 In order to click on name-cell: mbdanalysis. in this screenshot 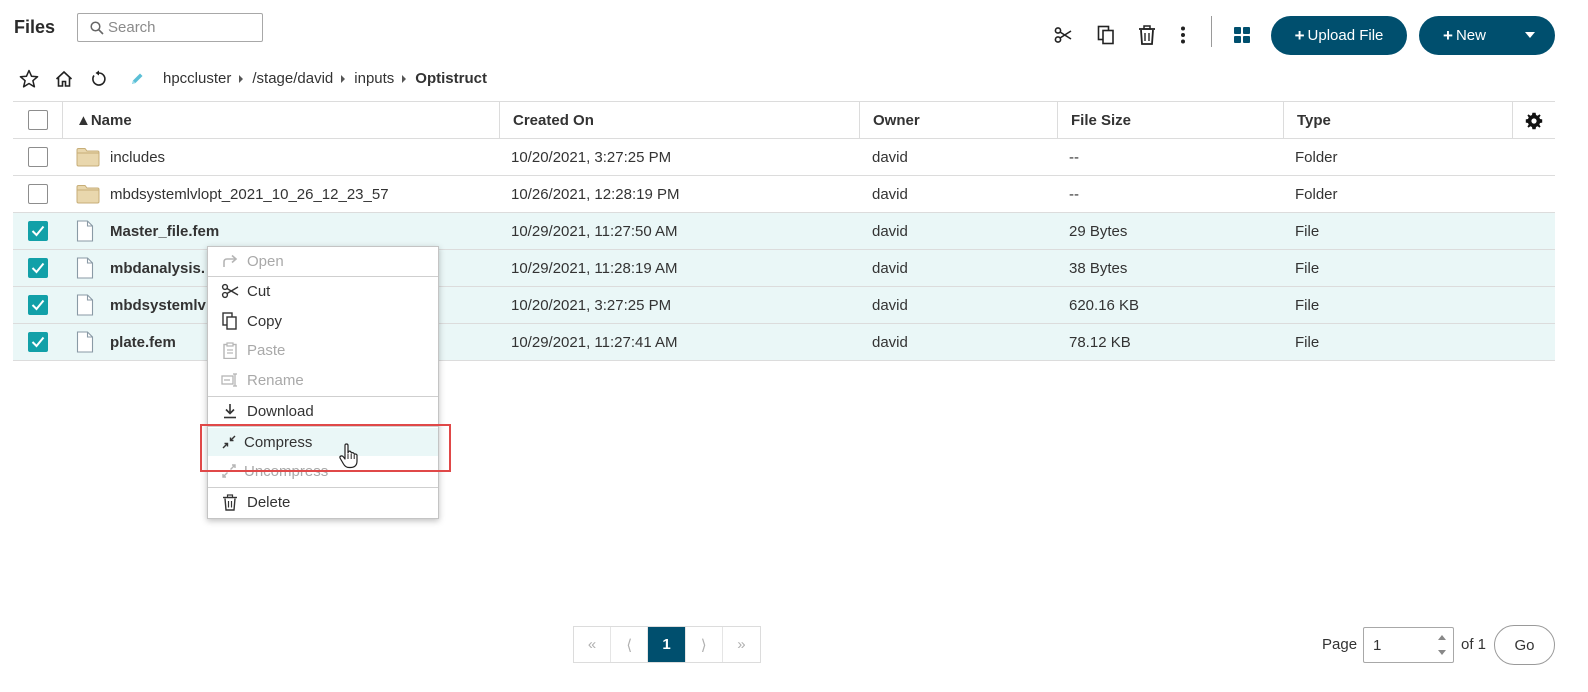, I will do `click(140, 268)`.